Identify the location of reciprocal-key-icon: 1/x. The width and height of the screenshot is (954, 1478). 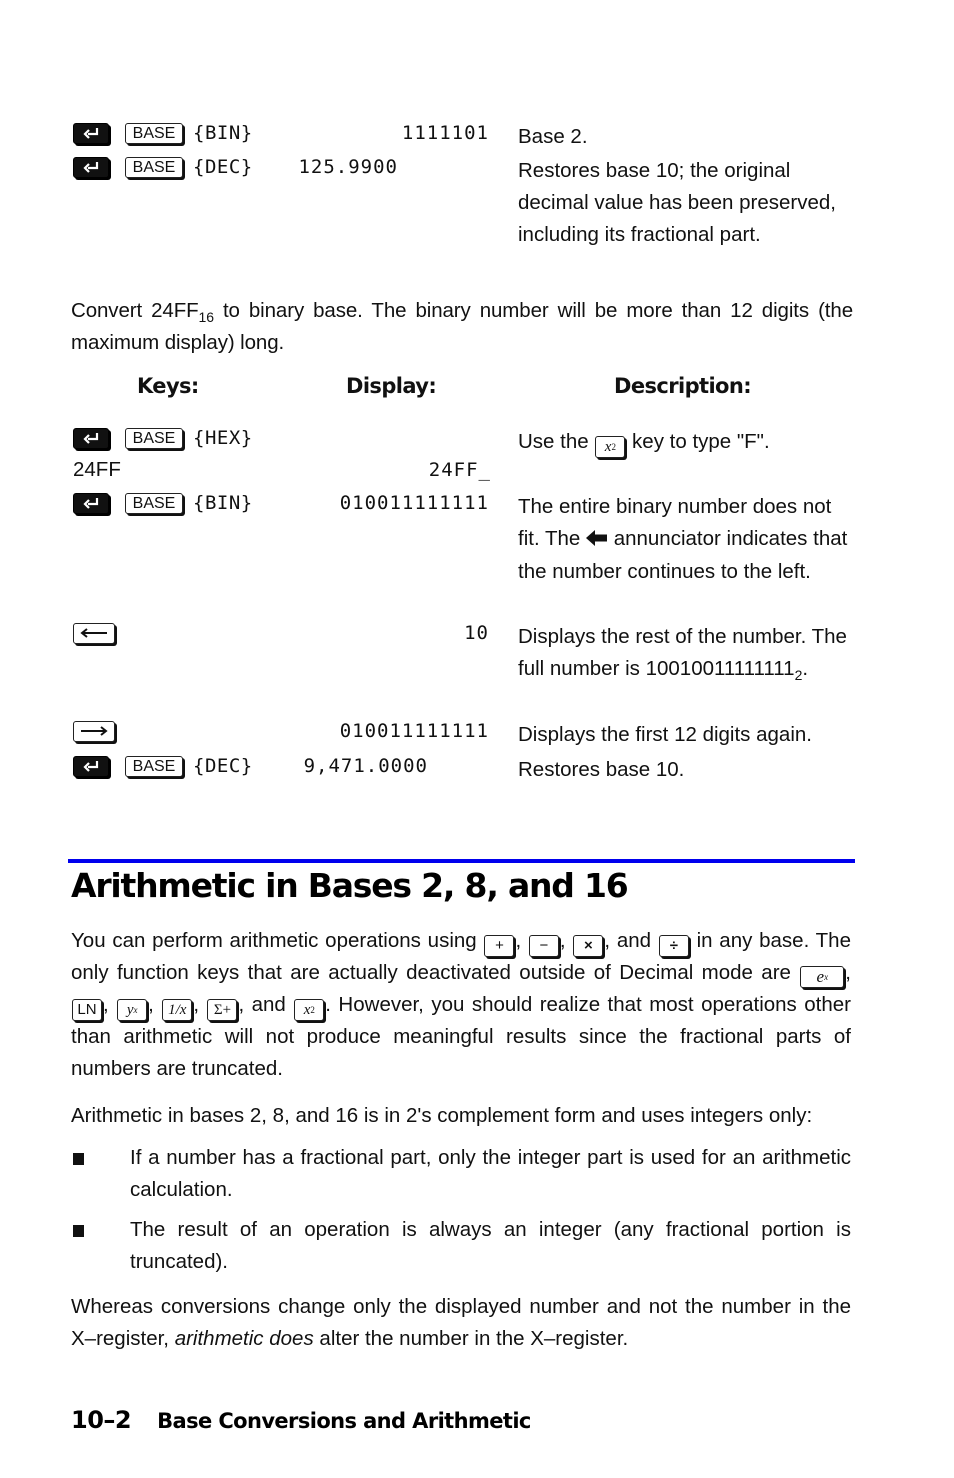
(177, 1010).